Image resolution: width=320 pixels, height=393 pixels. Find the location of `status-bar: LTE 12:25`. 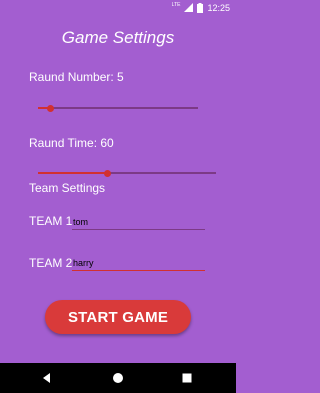

status-bar: LTE 12:25 is located at coordinates (118, 7).